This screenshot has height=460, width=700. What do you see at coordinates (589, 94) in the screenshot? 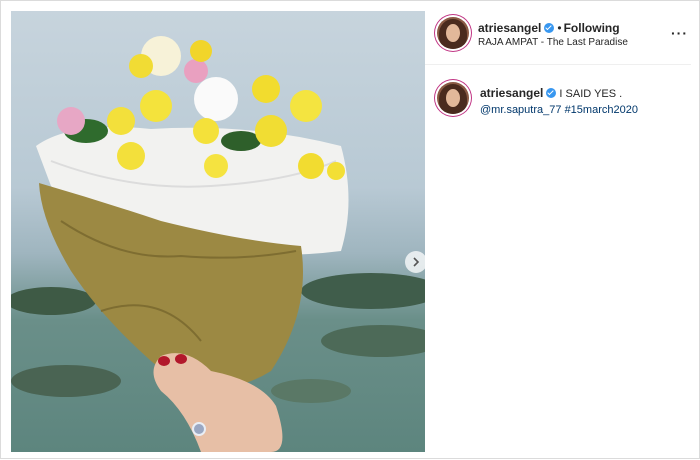
I see `caption-text: I SAID YES .` at bounding box center [589, 94].